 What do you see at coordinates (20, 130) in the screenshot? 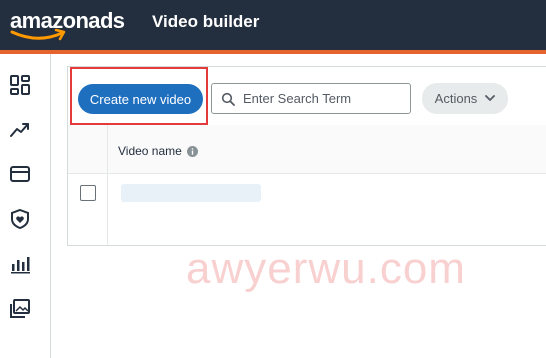
I see `trend-icon` at bounding box center [20, 130].